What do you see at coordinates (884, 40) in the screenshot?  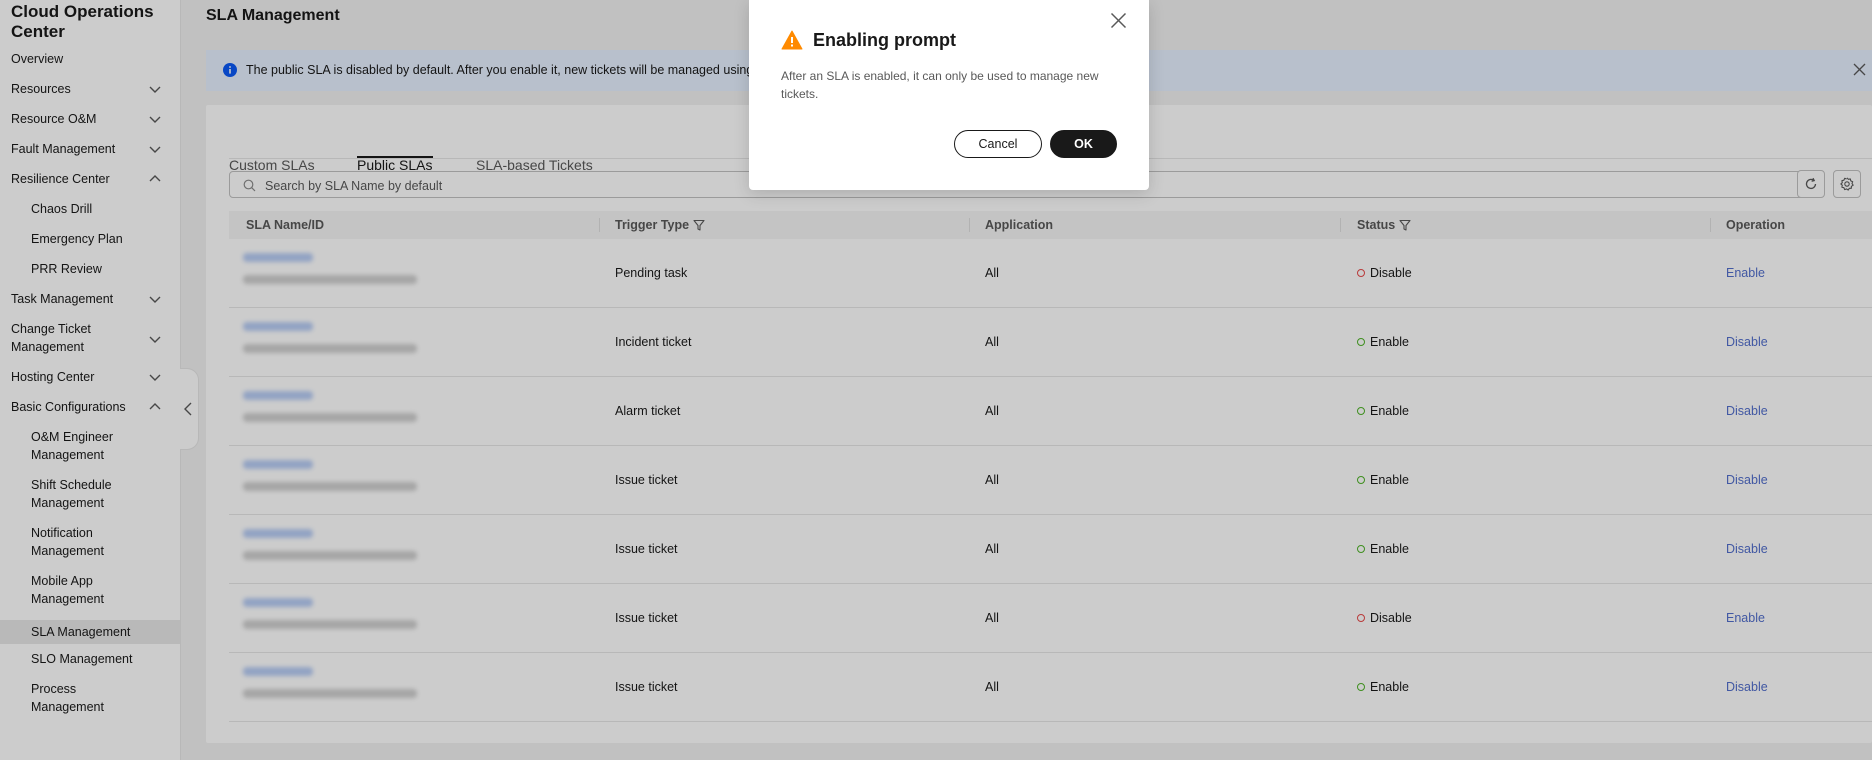 I see `dialog-title: Enabling prompt` at bounding box center [884, 40].